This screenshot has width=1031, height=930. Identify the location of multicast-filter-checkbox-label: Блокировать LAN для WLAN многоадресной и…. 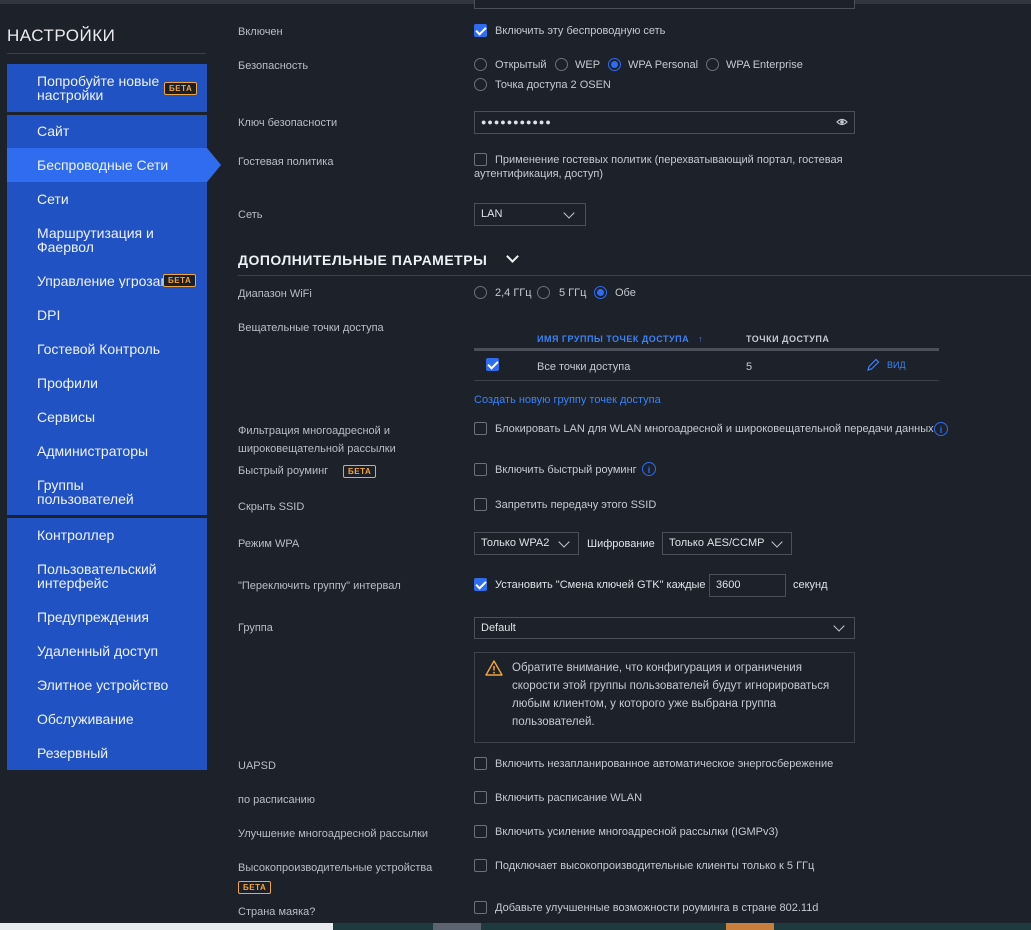
(714, 429).